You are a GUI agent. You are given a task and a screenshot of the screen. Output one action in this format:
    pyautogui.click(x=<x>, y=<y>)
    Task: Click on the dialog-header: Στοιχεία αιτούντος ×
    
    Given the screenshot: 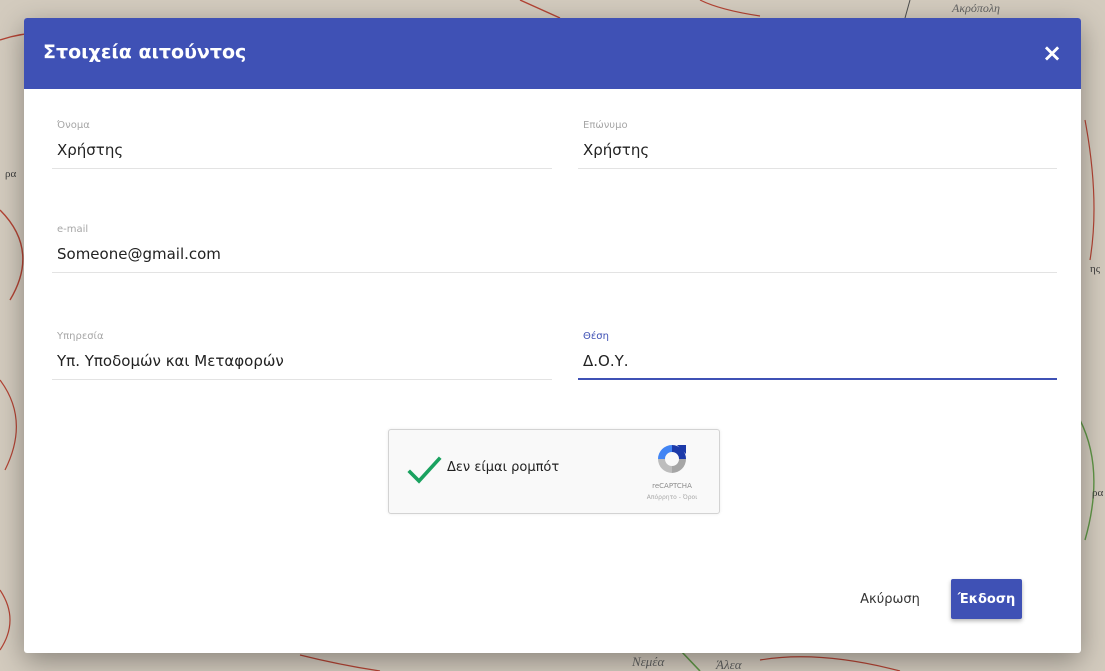 What is the action you would take?
    pyautogui.click(x=552, y=53)
    